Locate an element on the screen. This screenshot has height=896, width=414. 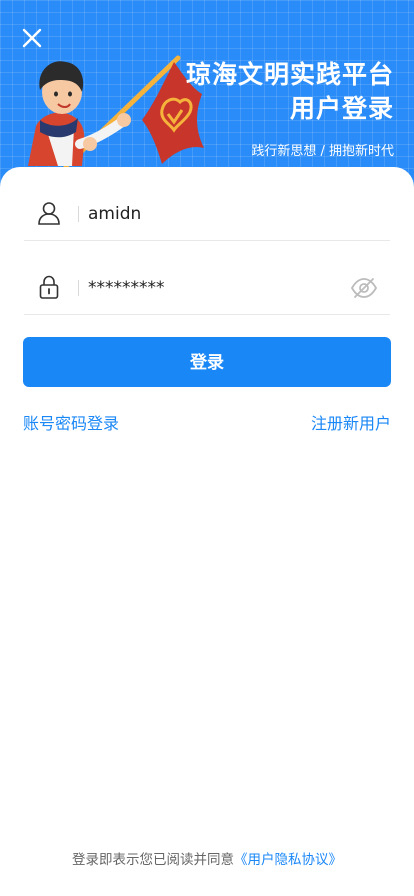
agreement-notice: 登录即表示您已阅读并同意《用户隐私协议》 is located at coordinates (207, 858).